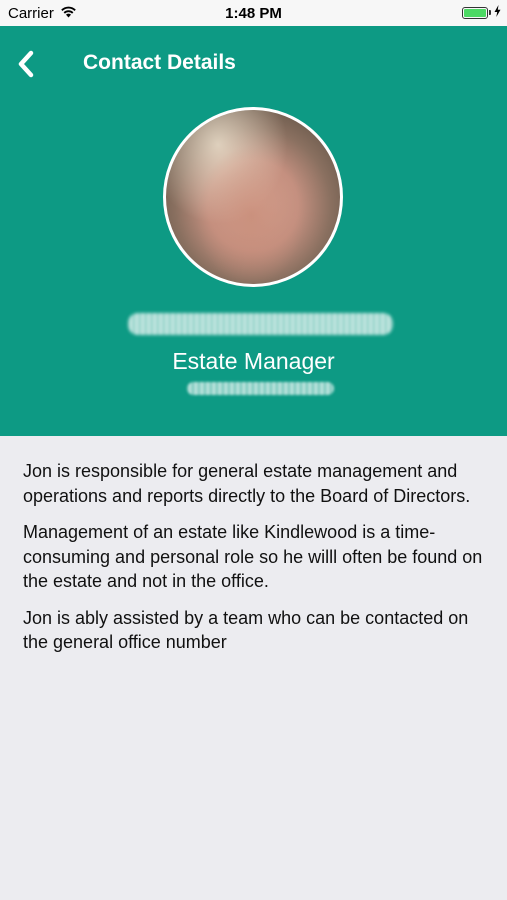  I want to click on status-bar: Carrier 1:48 PM, so click(253, 13).